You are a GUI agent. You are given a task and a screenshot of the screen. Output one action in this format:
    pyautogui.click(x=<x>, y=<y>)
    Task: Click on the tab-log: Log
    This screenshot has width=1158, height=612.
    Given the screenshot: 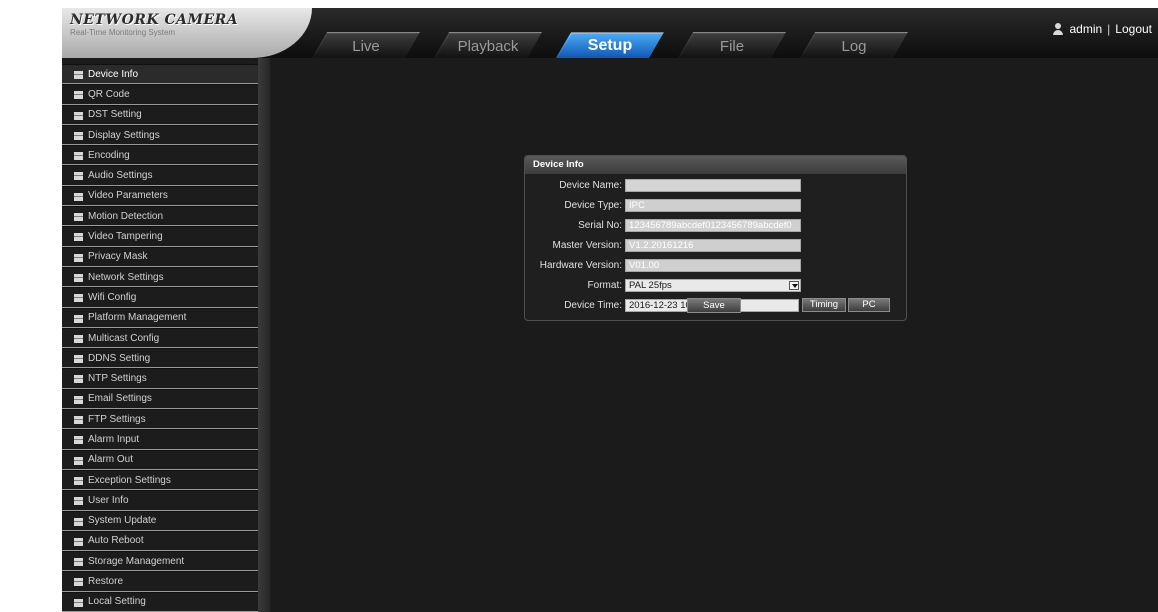 What is the action you would take?
    pyautogui.click(x=854, y=45)
    